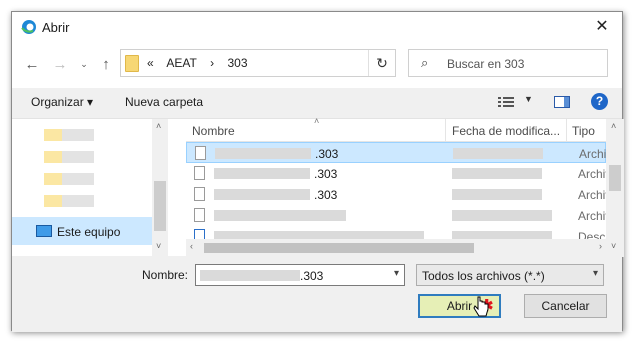  What do you see at coordinates (32, 64) in the screenshot?
I see `back-arrow-icon: ←` at bounding box center [32, 64].